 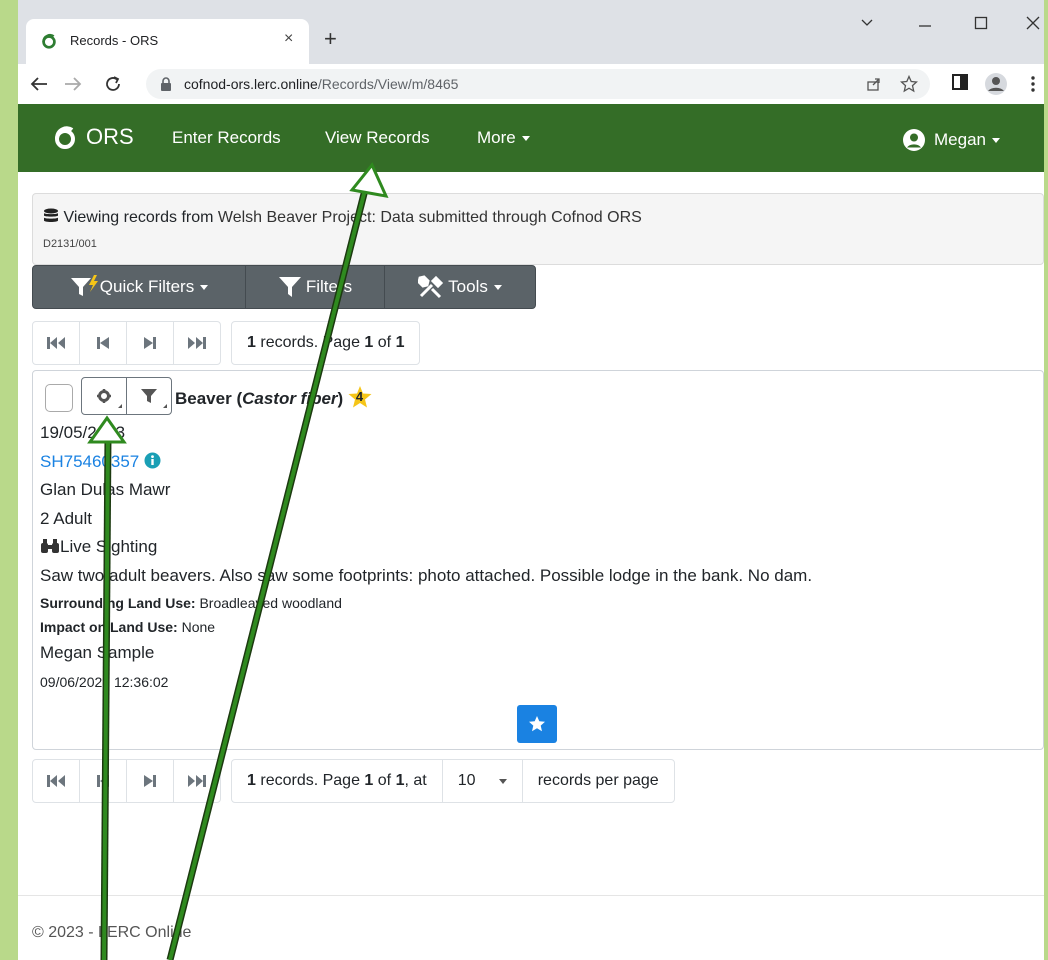 What do you see at coordinates (925, 23) in the screenshot?
I see `minimize-icon` at bounding box center [925, 23].